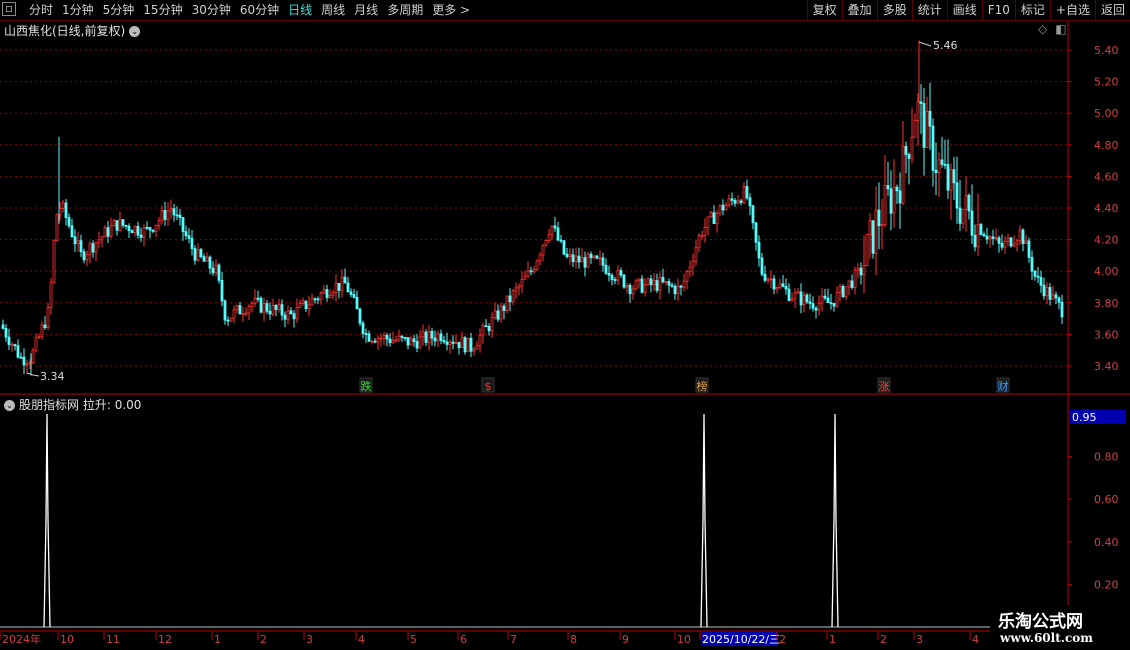  I want to click on date-label: 11, so click(113, 639).